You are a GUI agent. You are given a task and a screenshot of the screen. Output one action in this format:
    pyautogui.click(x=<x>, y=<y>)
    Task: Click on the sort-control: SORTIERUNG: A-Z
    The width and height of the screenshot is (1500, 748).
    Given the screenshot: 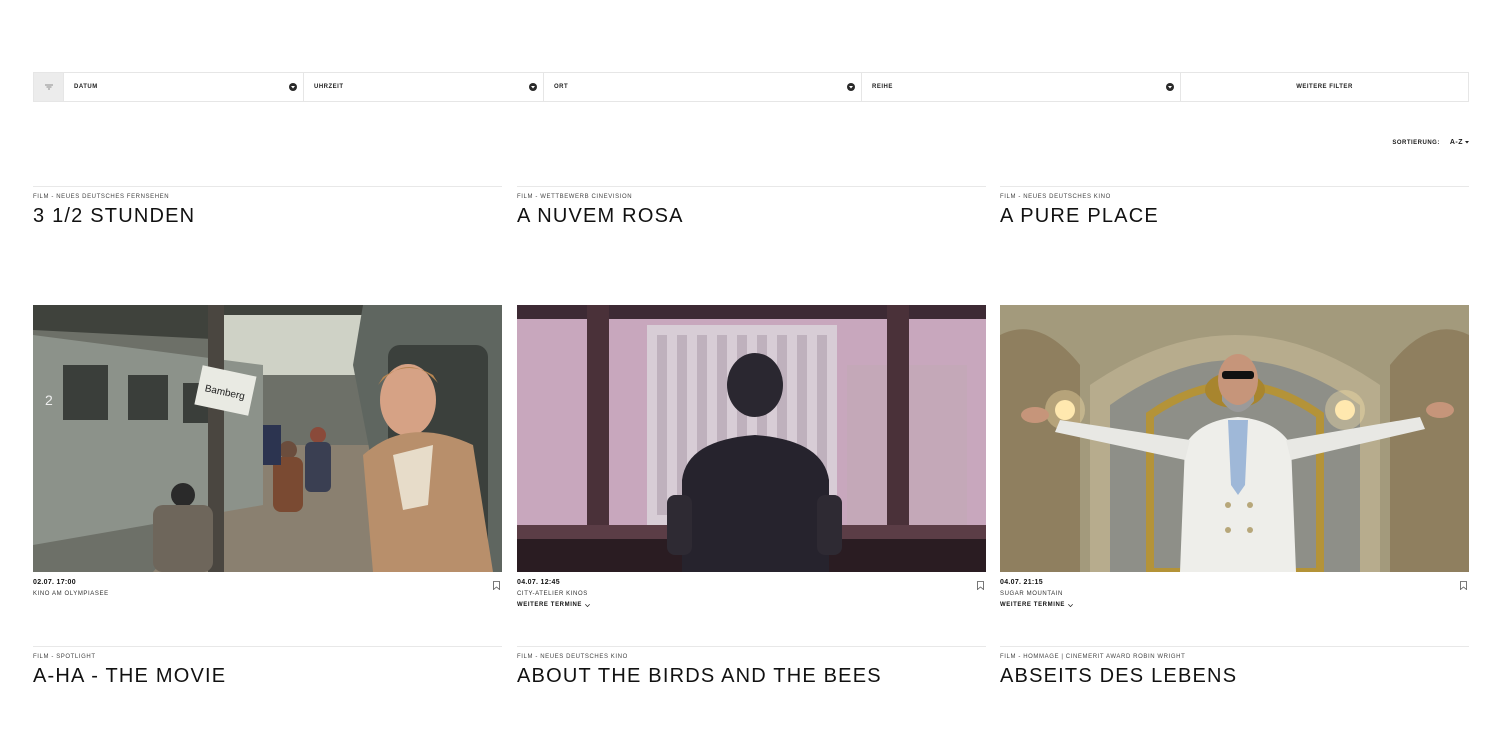 What is the action you would take?
    pyautogui.click(x=1430, y=142)
    